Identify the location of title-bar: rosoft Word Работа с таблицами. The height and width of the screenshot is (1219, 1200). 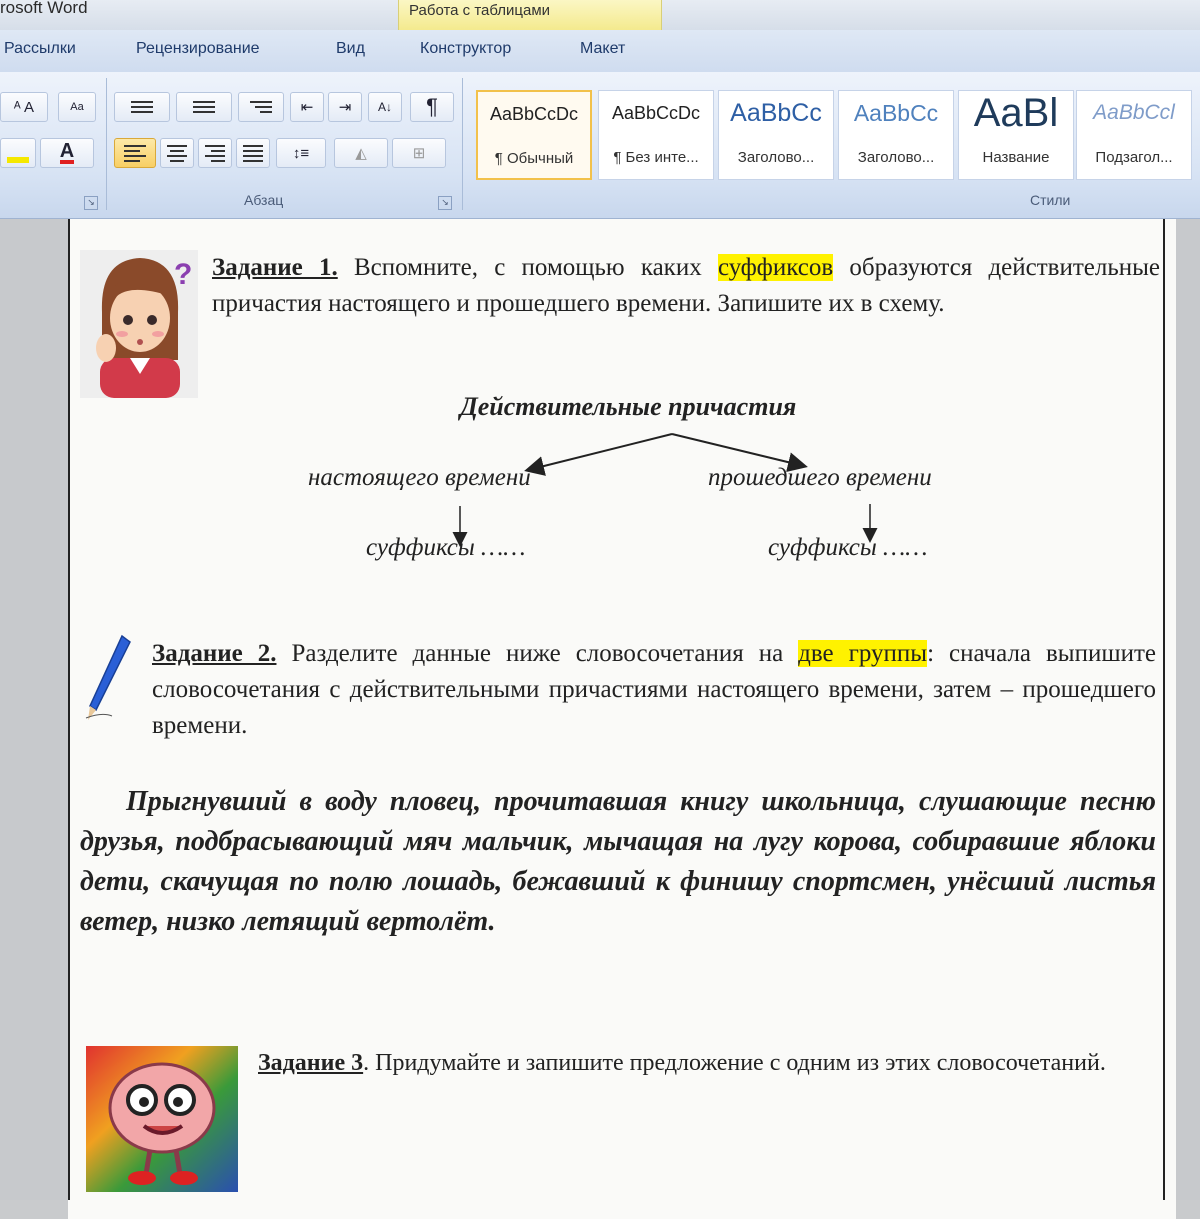
(600, 15).